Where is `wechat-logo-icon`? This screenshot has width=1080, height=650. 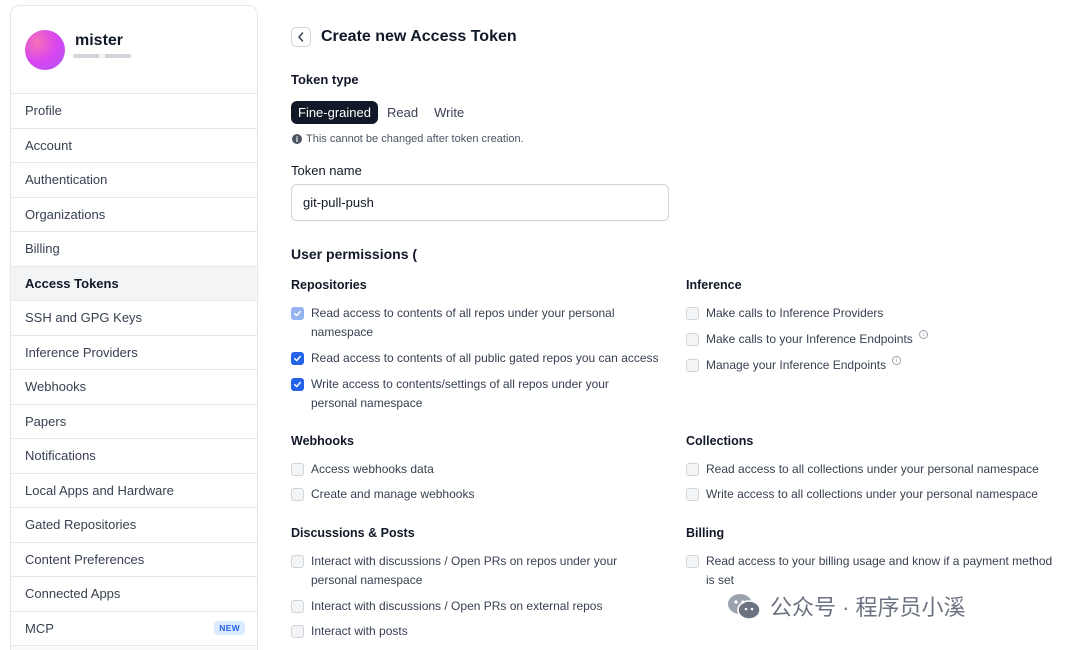 wechat-logo-icon is located at coordinates (744, 607).